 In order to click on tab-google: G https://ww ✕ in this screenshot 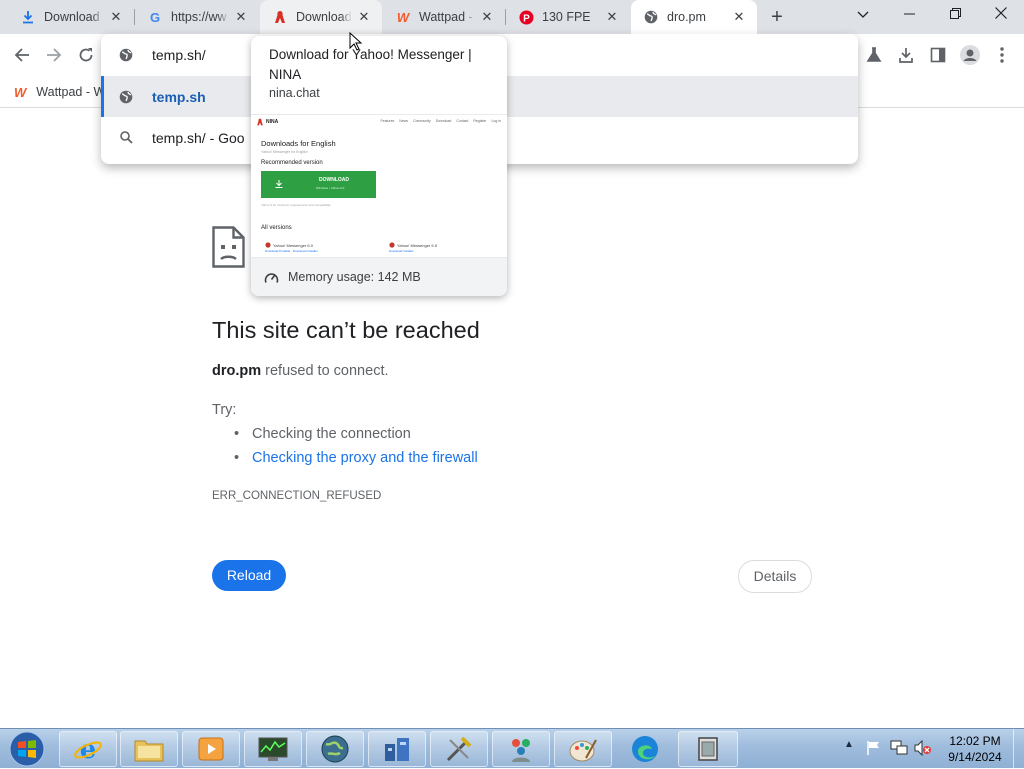, I will do `click(197, 17)`.